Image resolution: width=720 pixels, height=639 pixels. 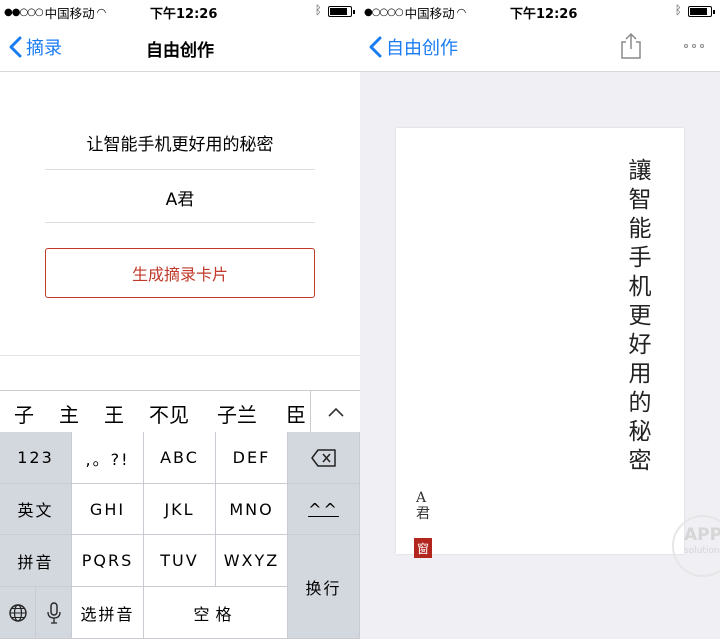 What do you see at coordinates (324, 587) in the screenshot?
I see `enter-key: 换行` at bounding box center [324, 587].